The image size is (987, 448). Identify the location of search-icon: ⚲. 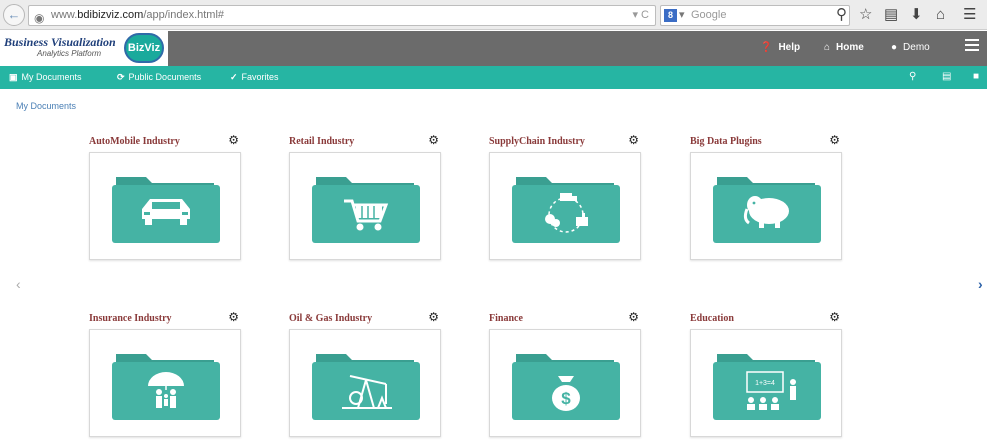
(841, 15).